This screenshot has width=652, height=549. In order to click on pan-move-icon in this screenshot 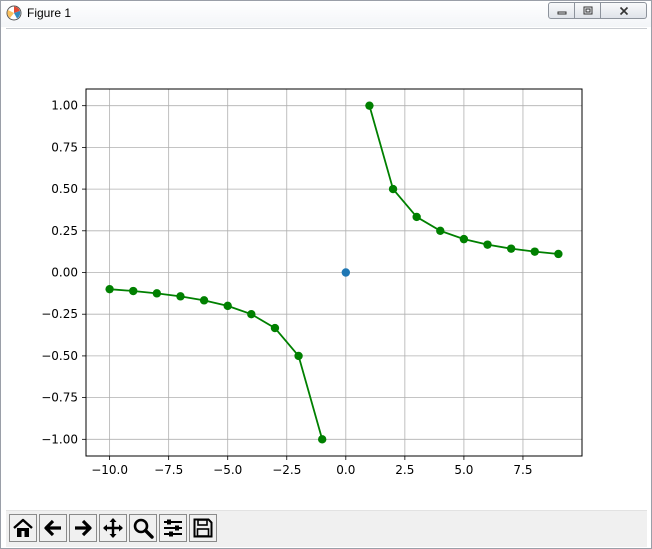, I will do `click(113, 528)`.